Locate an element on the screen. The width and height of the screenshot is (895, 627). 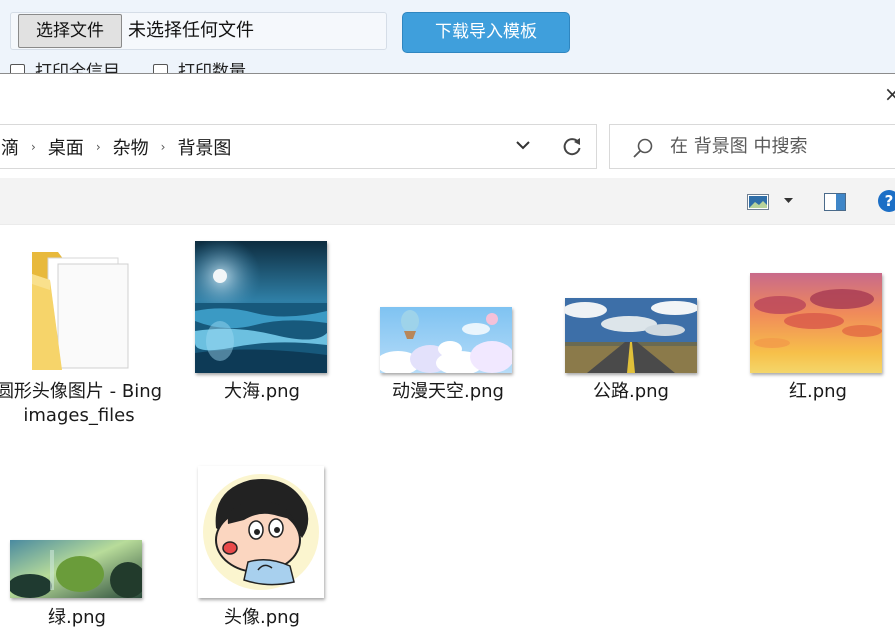
breadcrumb-item-backgrounds: 背景图 is located at coordinates (204, 147).